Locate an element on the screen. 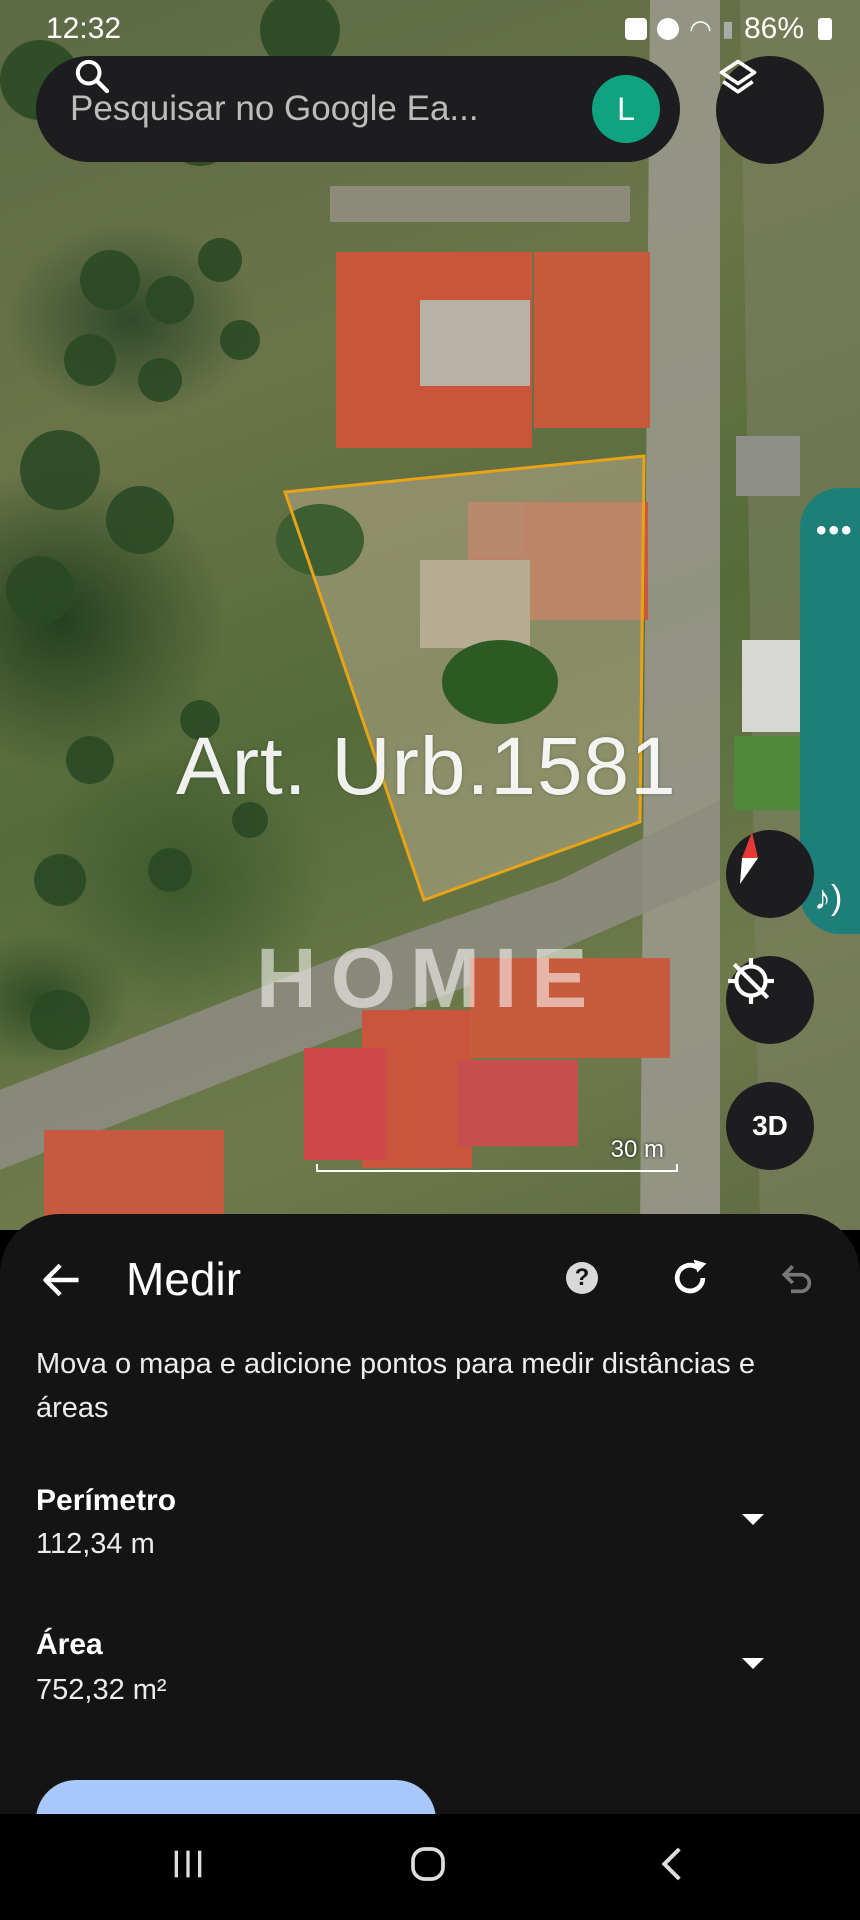  scale-line is located at coordinates (497, 1168).